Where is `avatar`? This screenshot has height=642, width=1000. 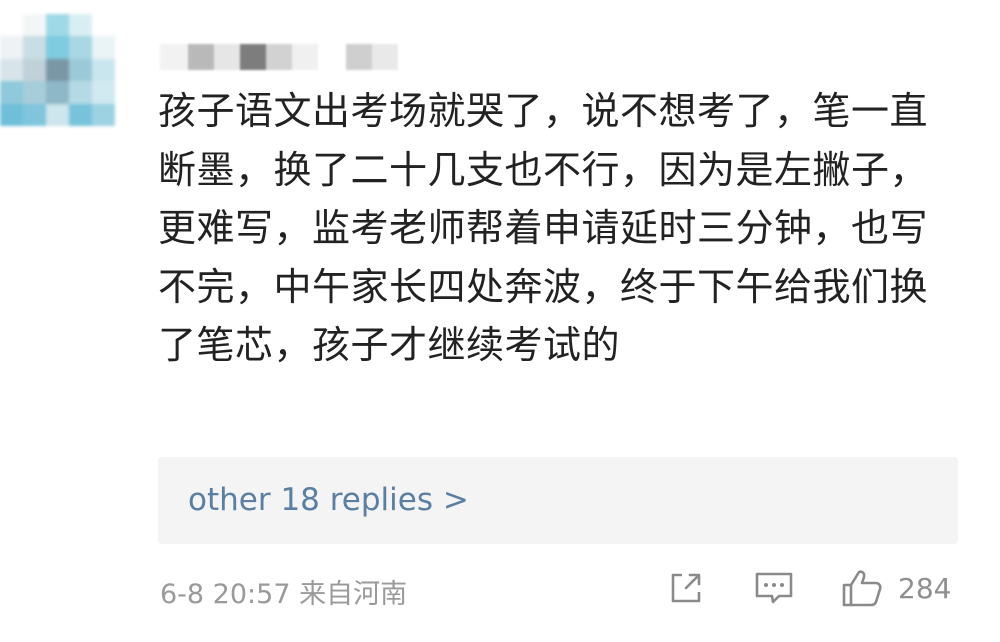 avatar is located at coordinates (57, 70).